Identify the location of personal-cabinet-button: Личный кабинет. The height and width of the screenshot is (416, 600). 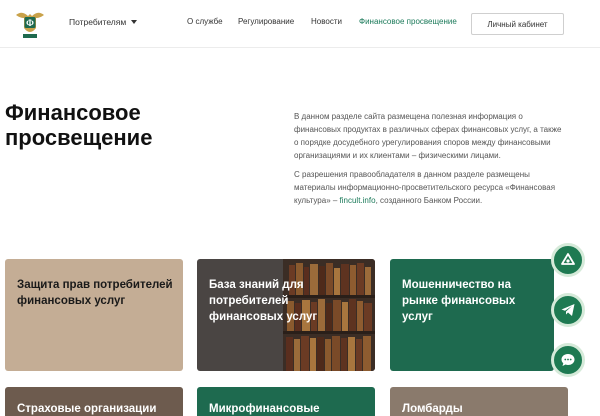
(517, 24).